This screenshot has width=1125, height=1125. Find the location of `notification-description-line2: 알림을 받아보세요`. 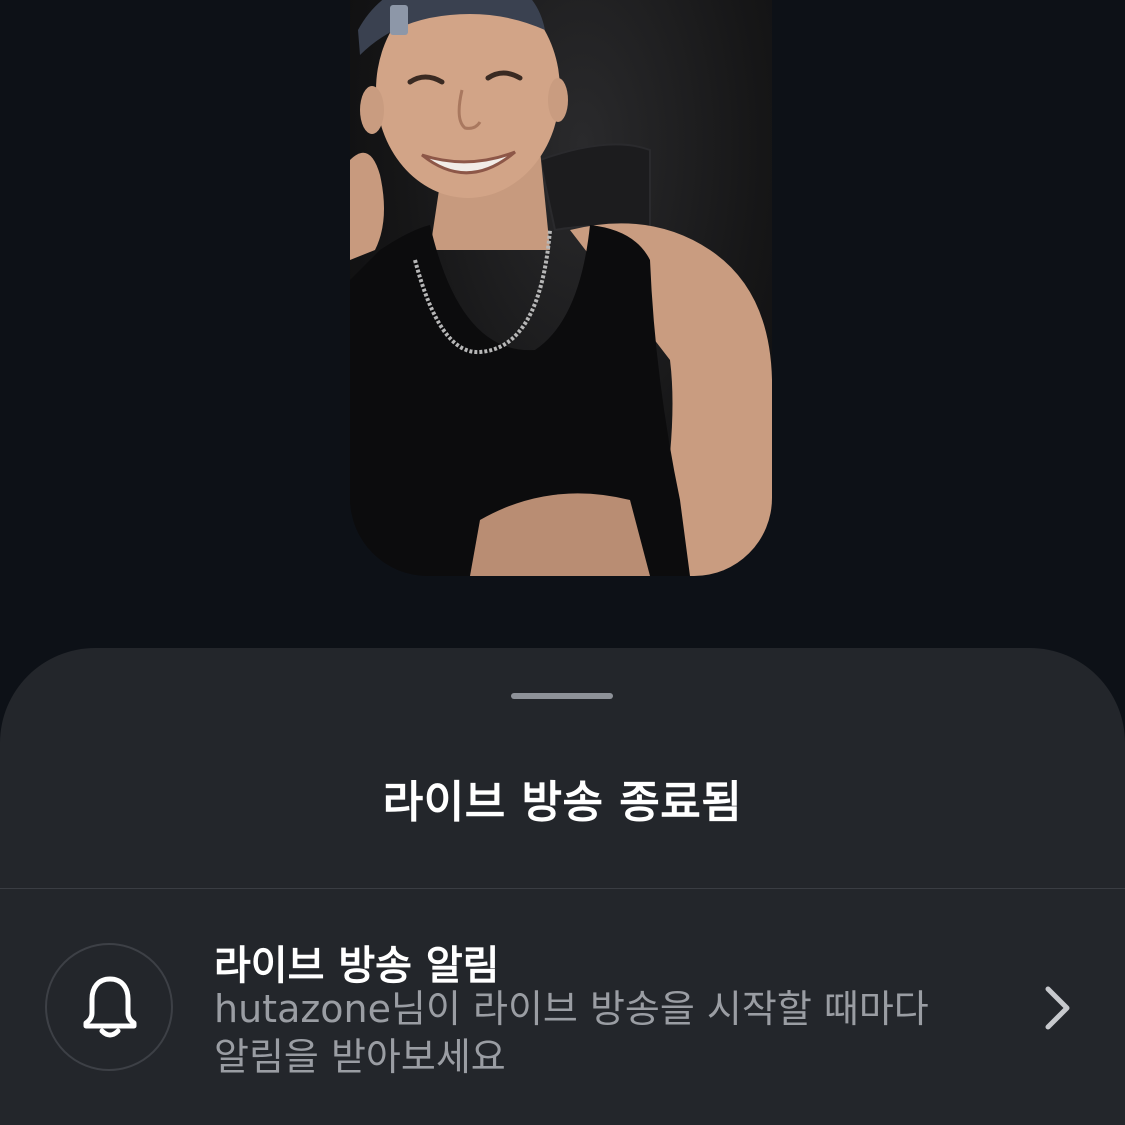

notification-description-line2: 알림을 받아보세요 is located at coordinates (360, 1057).